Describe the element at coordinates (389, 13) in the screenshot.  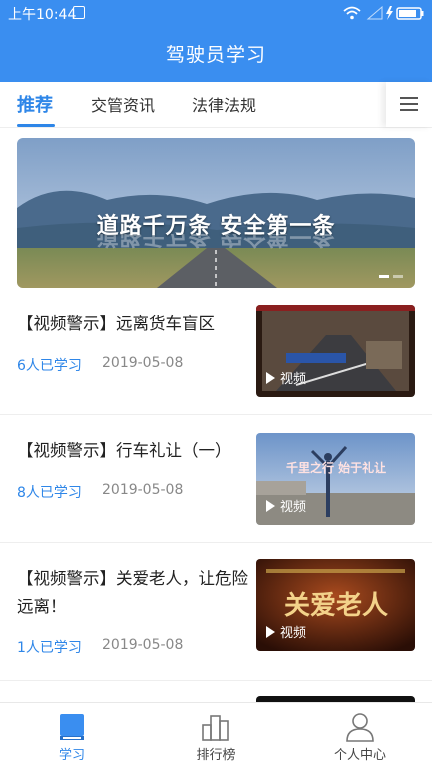
I see `charging-icon` at that location.